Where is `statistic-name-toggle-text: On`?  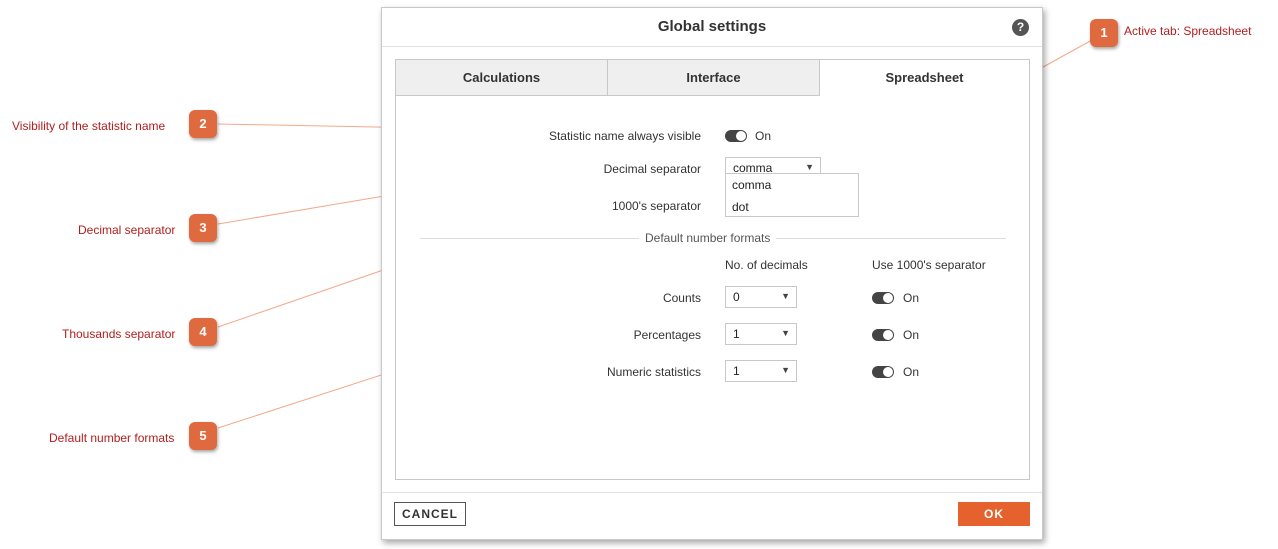 statistic-name-toggle-text: On is located at coordinates (763, 136).